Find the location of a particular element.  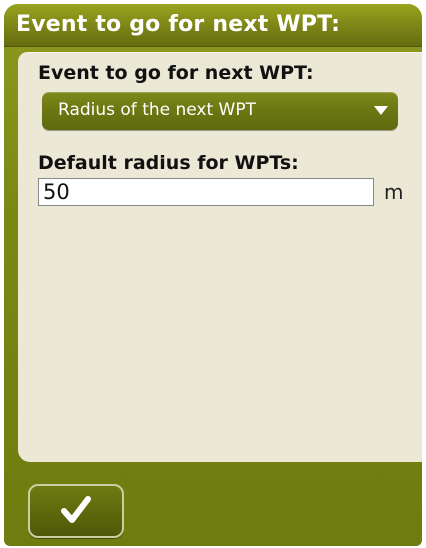

title-bar: Event to go for next WPT: is located at coordinates (213, 25).